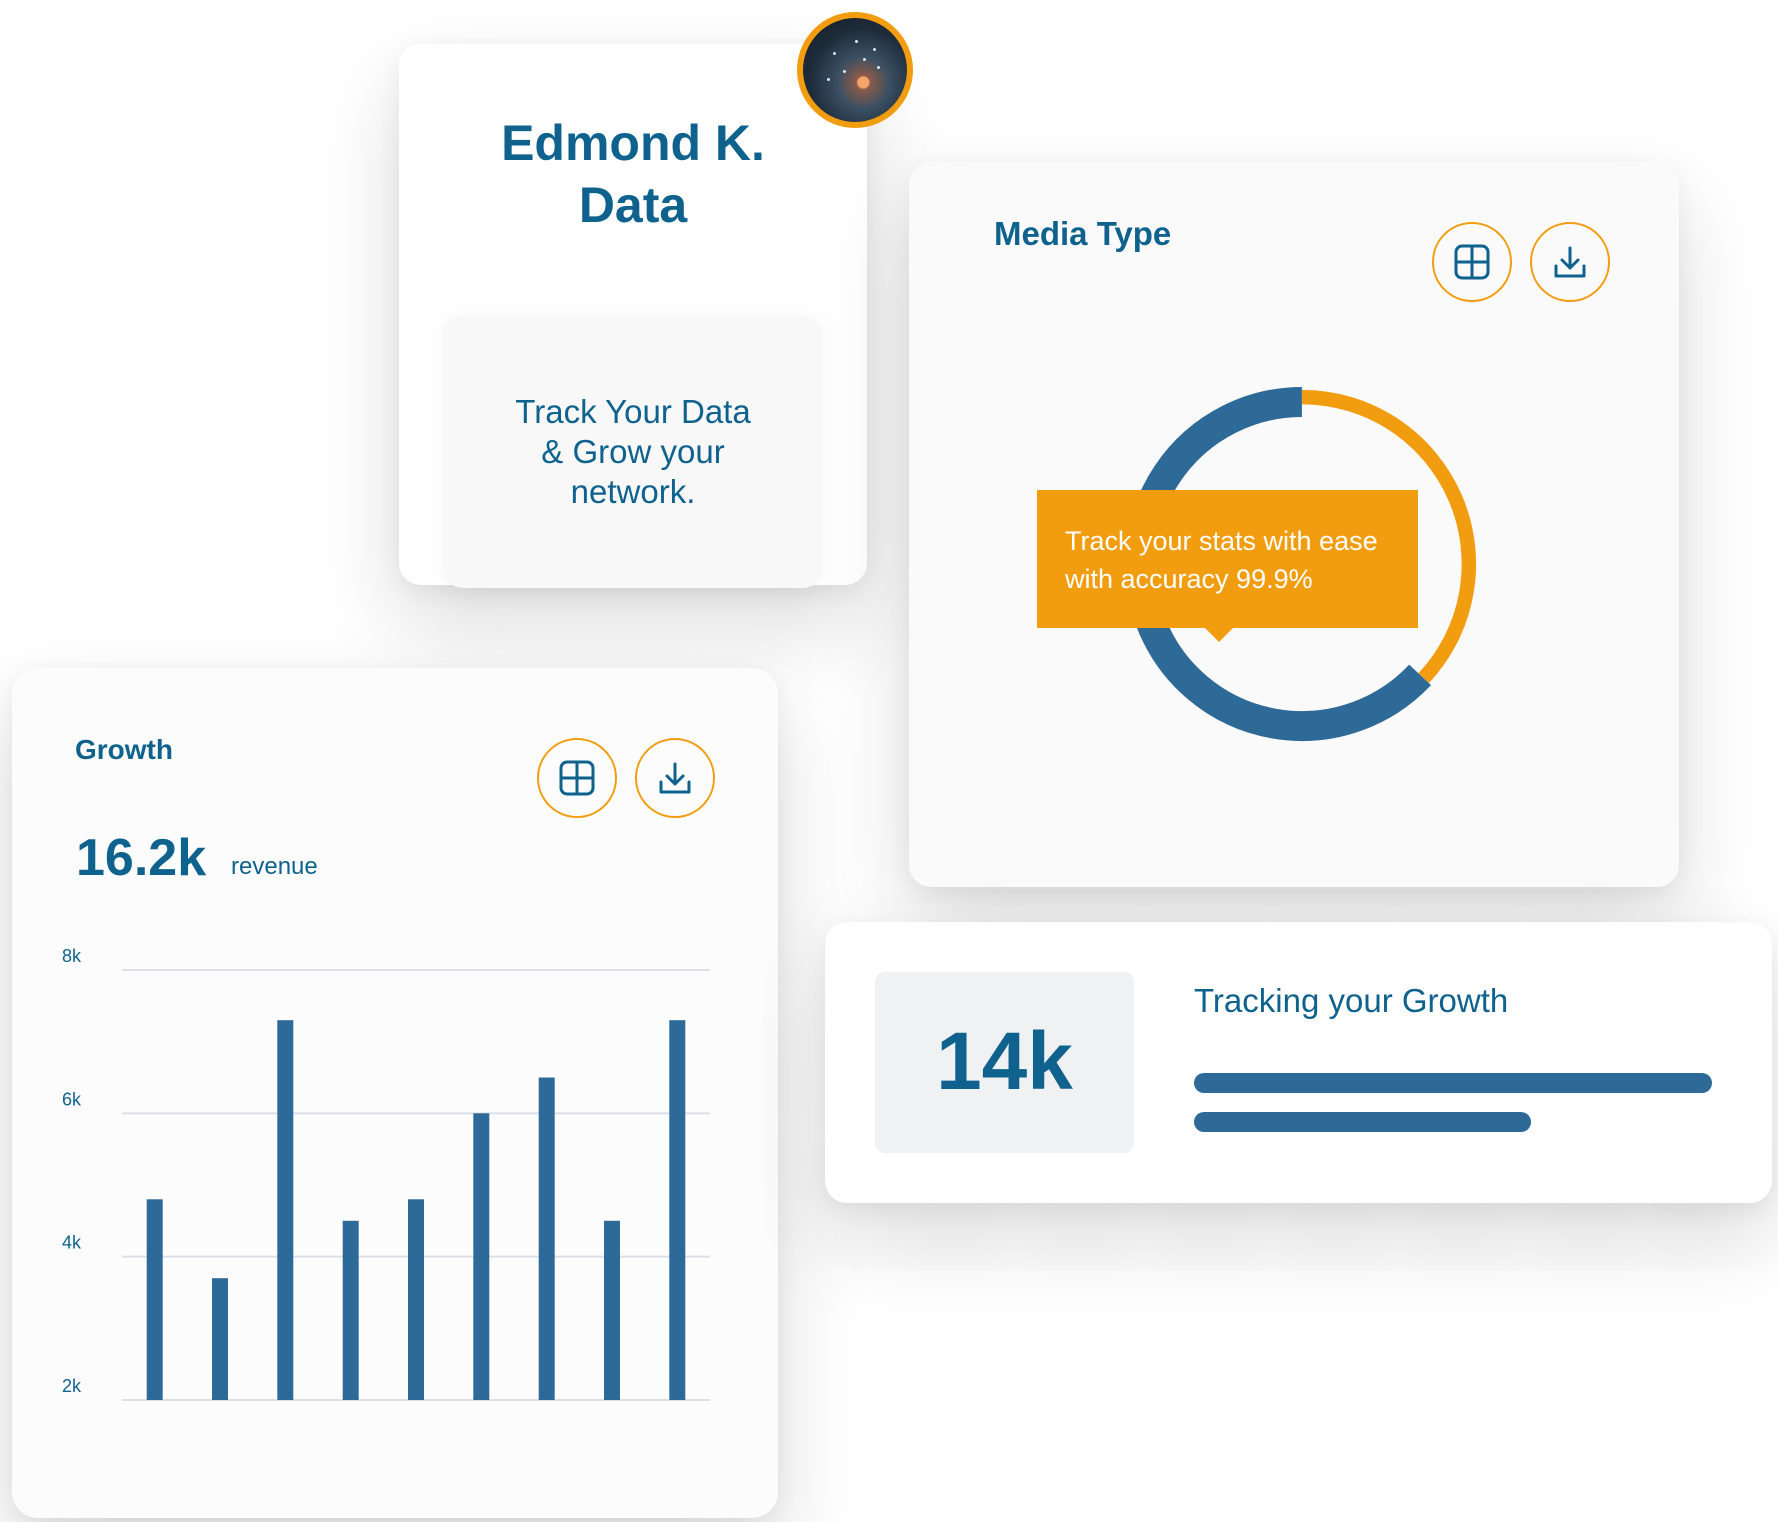 Image resolution: width=1778 pixels, height=1522 pixels. What do you see at coordinates (1453, 1083) in the screenshot?
I see `progress-bar-primary` at bounding box center [1453, 1083].